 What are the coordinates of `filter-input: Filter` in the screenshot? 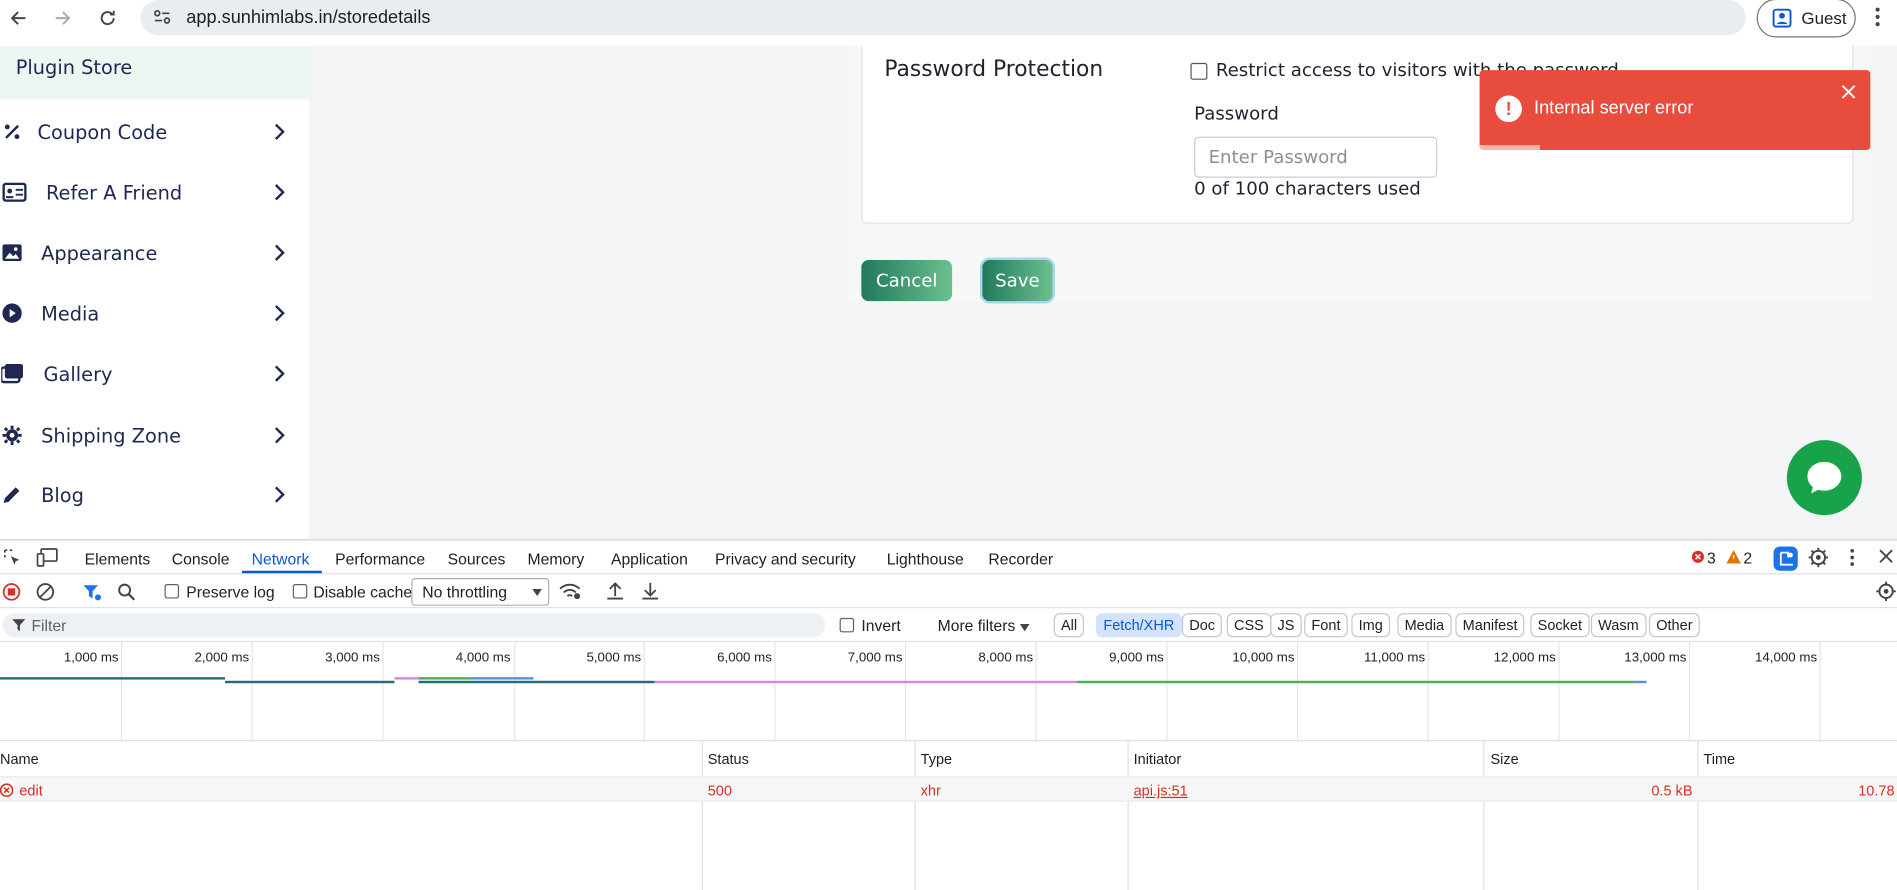 It's located at (414, 625).